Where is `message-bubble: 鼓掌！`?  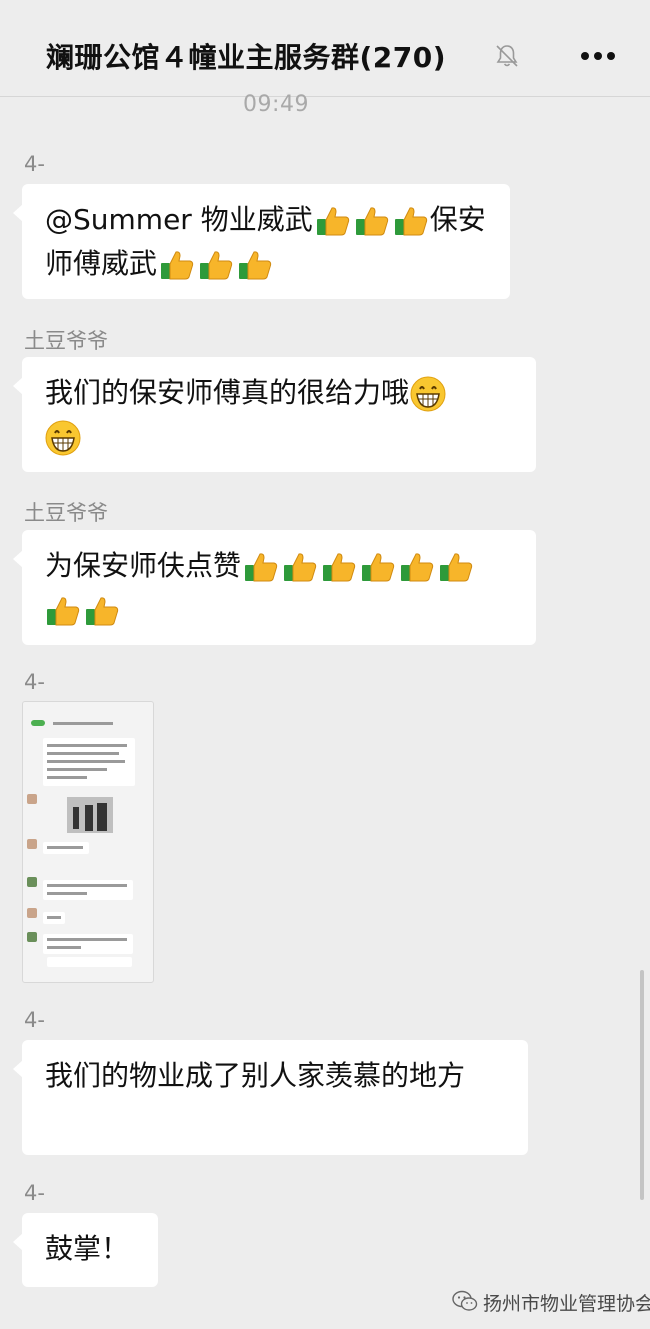
message-bubble: 鼓掌！ is located at coordinates (85, 1250).